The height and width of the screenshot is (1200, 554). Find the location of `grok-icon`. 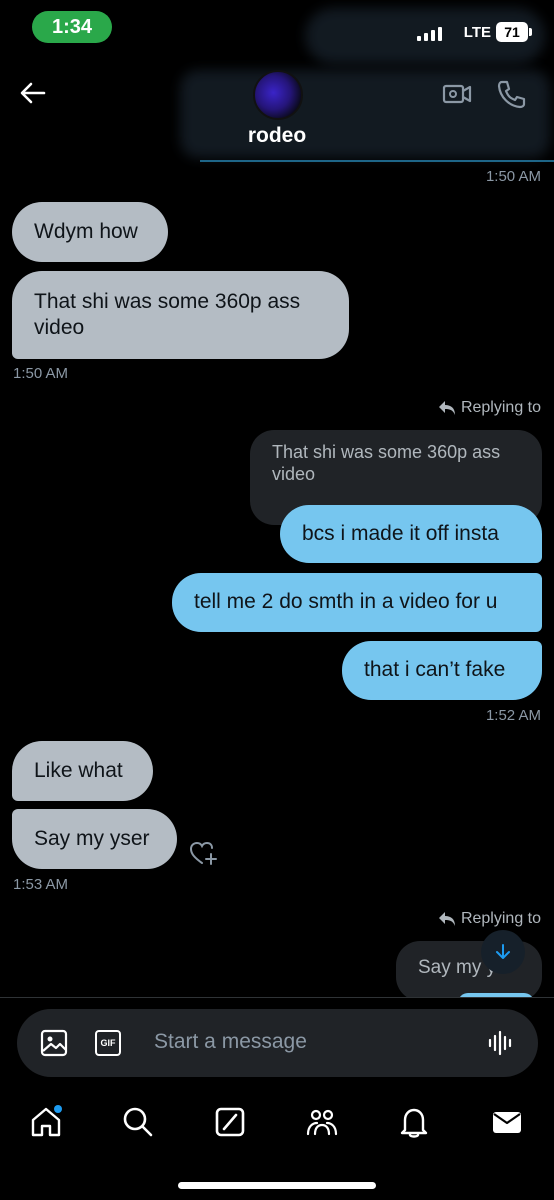

grok-icon is located at coordinates (230, 1122).